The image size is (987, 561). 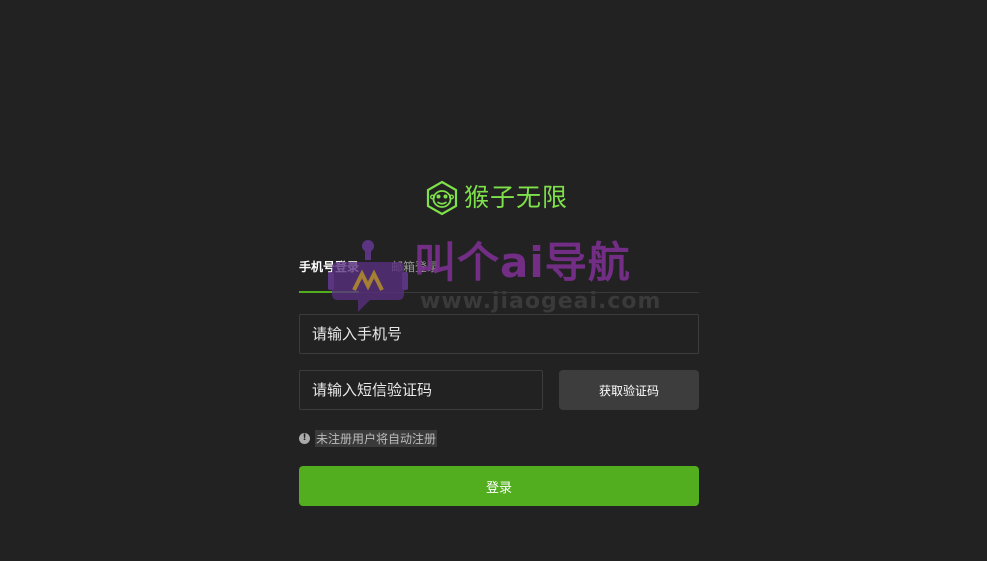 What do you see at coordinates (329, 292) in the screenshot?
I see `active-tab-indicator` at bounding box center [329, 292].